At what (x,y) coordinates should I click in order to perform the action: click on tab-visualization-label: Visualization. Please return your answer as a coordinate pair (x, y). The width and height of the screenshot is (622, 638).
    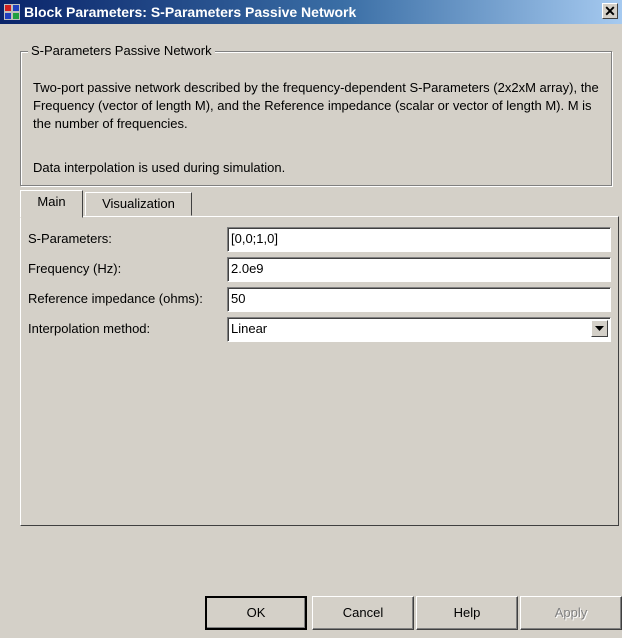
    Looking at the image, I should click on (138, 203).